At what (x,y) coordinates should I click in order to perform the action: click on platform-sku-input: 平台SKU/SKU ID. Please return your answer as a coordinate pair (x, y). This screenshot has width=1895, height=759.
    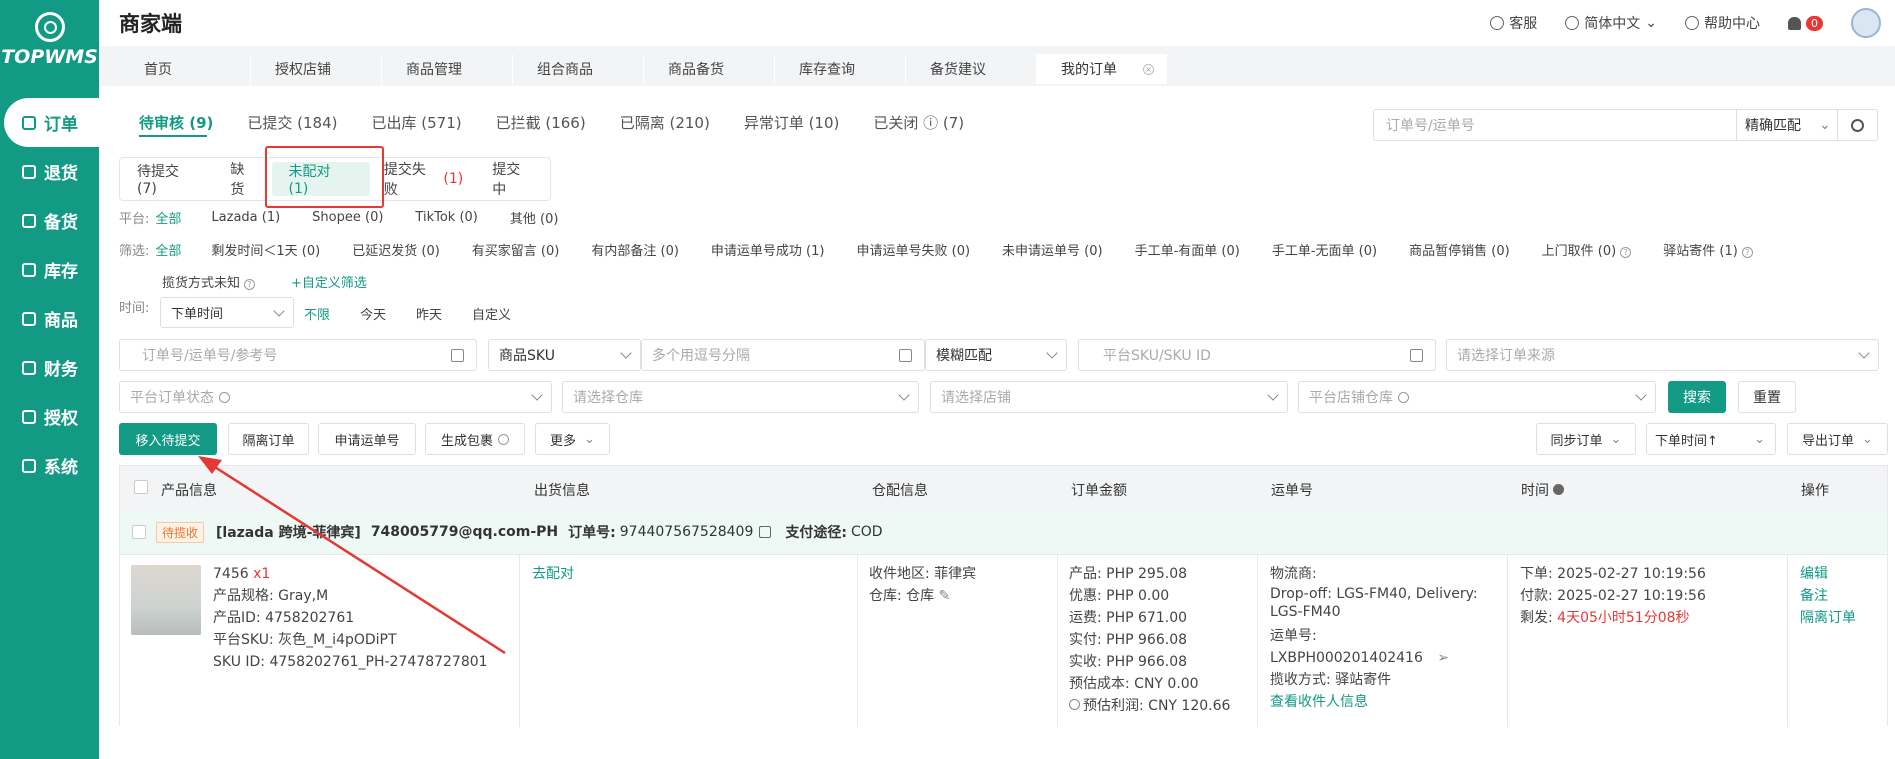
    Looking at the image, I should click on (1257, 355).